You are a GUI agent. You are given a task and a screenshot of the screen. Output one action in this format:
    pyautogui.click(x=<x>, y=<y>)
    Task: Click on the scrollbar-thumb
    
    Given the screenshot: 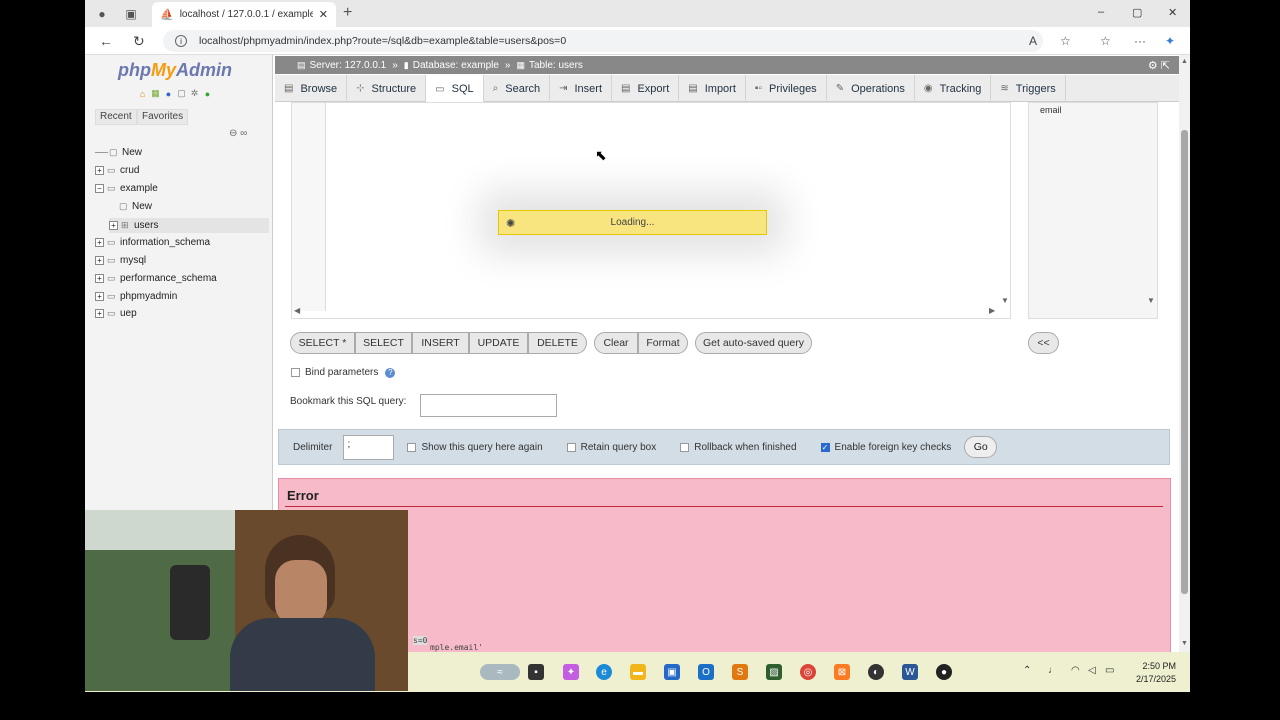 What is the action you would take?
    pyautogui.click(x=1184, y=362)
    